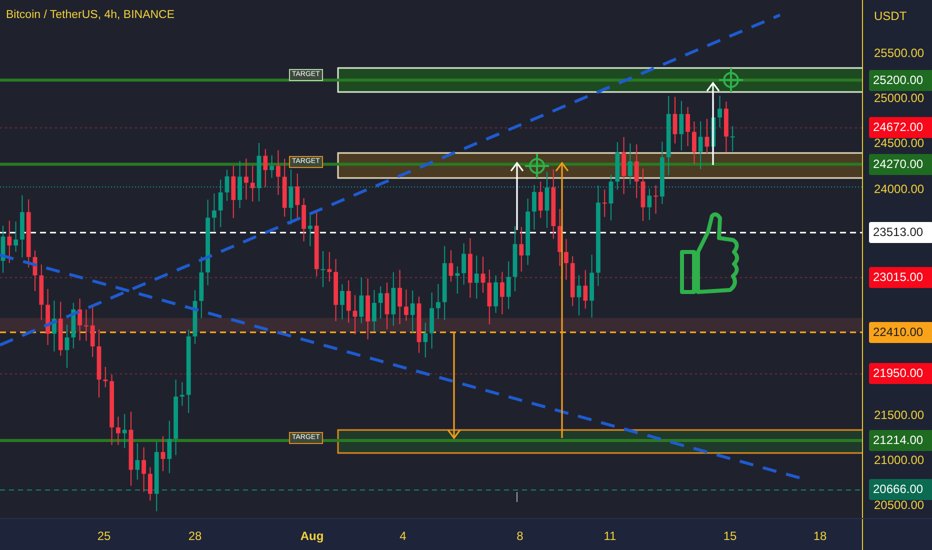 The image size is (932, 550). What do you see at coordinates (900, 164) in the screenshot?
I see `price-label: 24270.00` at bounding box center [900, 164].